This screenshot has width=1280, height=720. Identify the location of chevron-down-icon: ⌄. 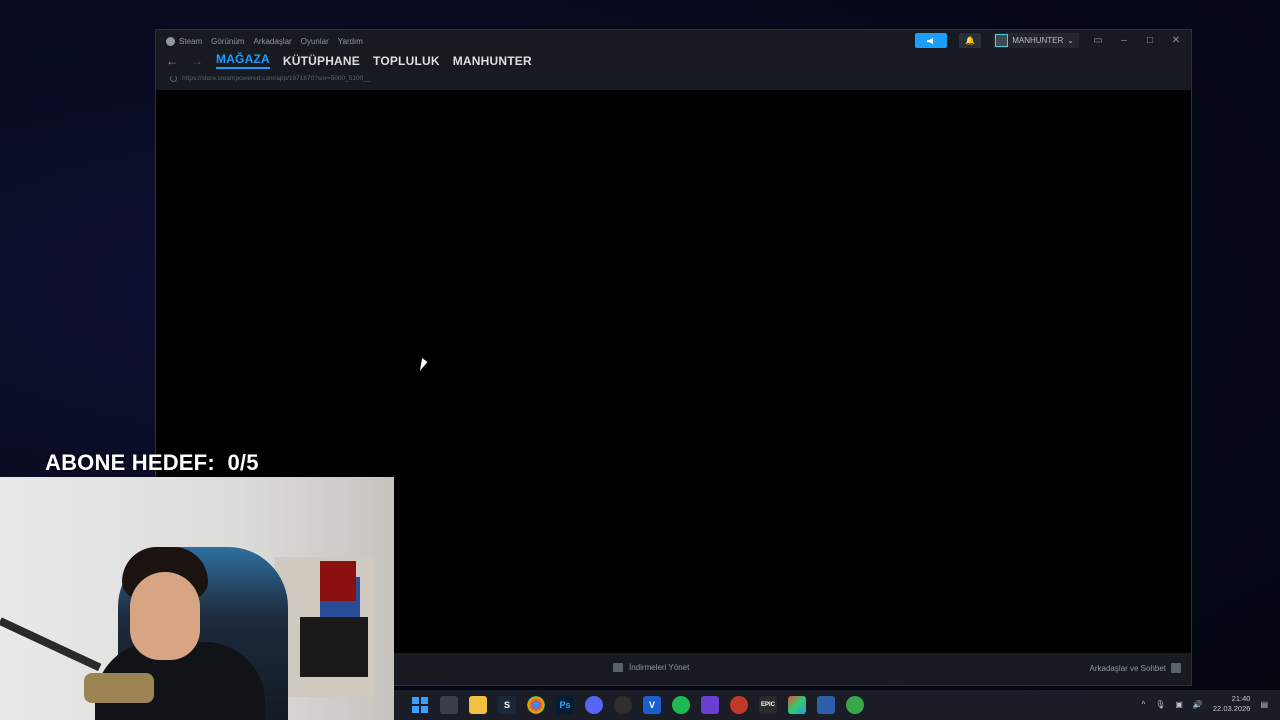
(1070, 40).